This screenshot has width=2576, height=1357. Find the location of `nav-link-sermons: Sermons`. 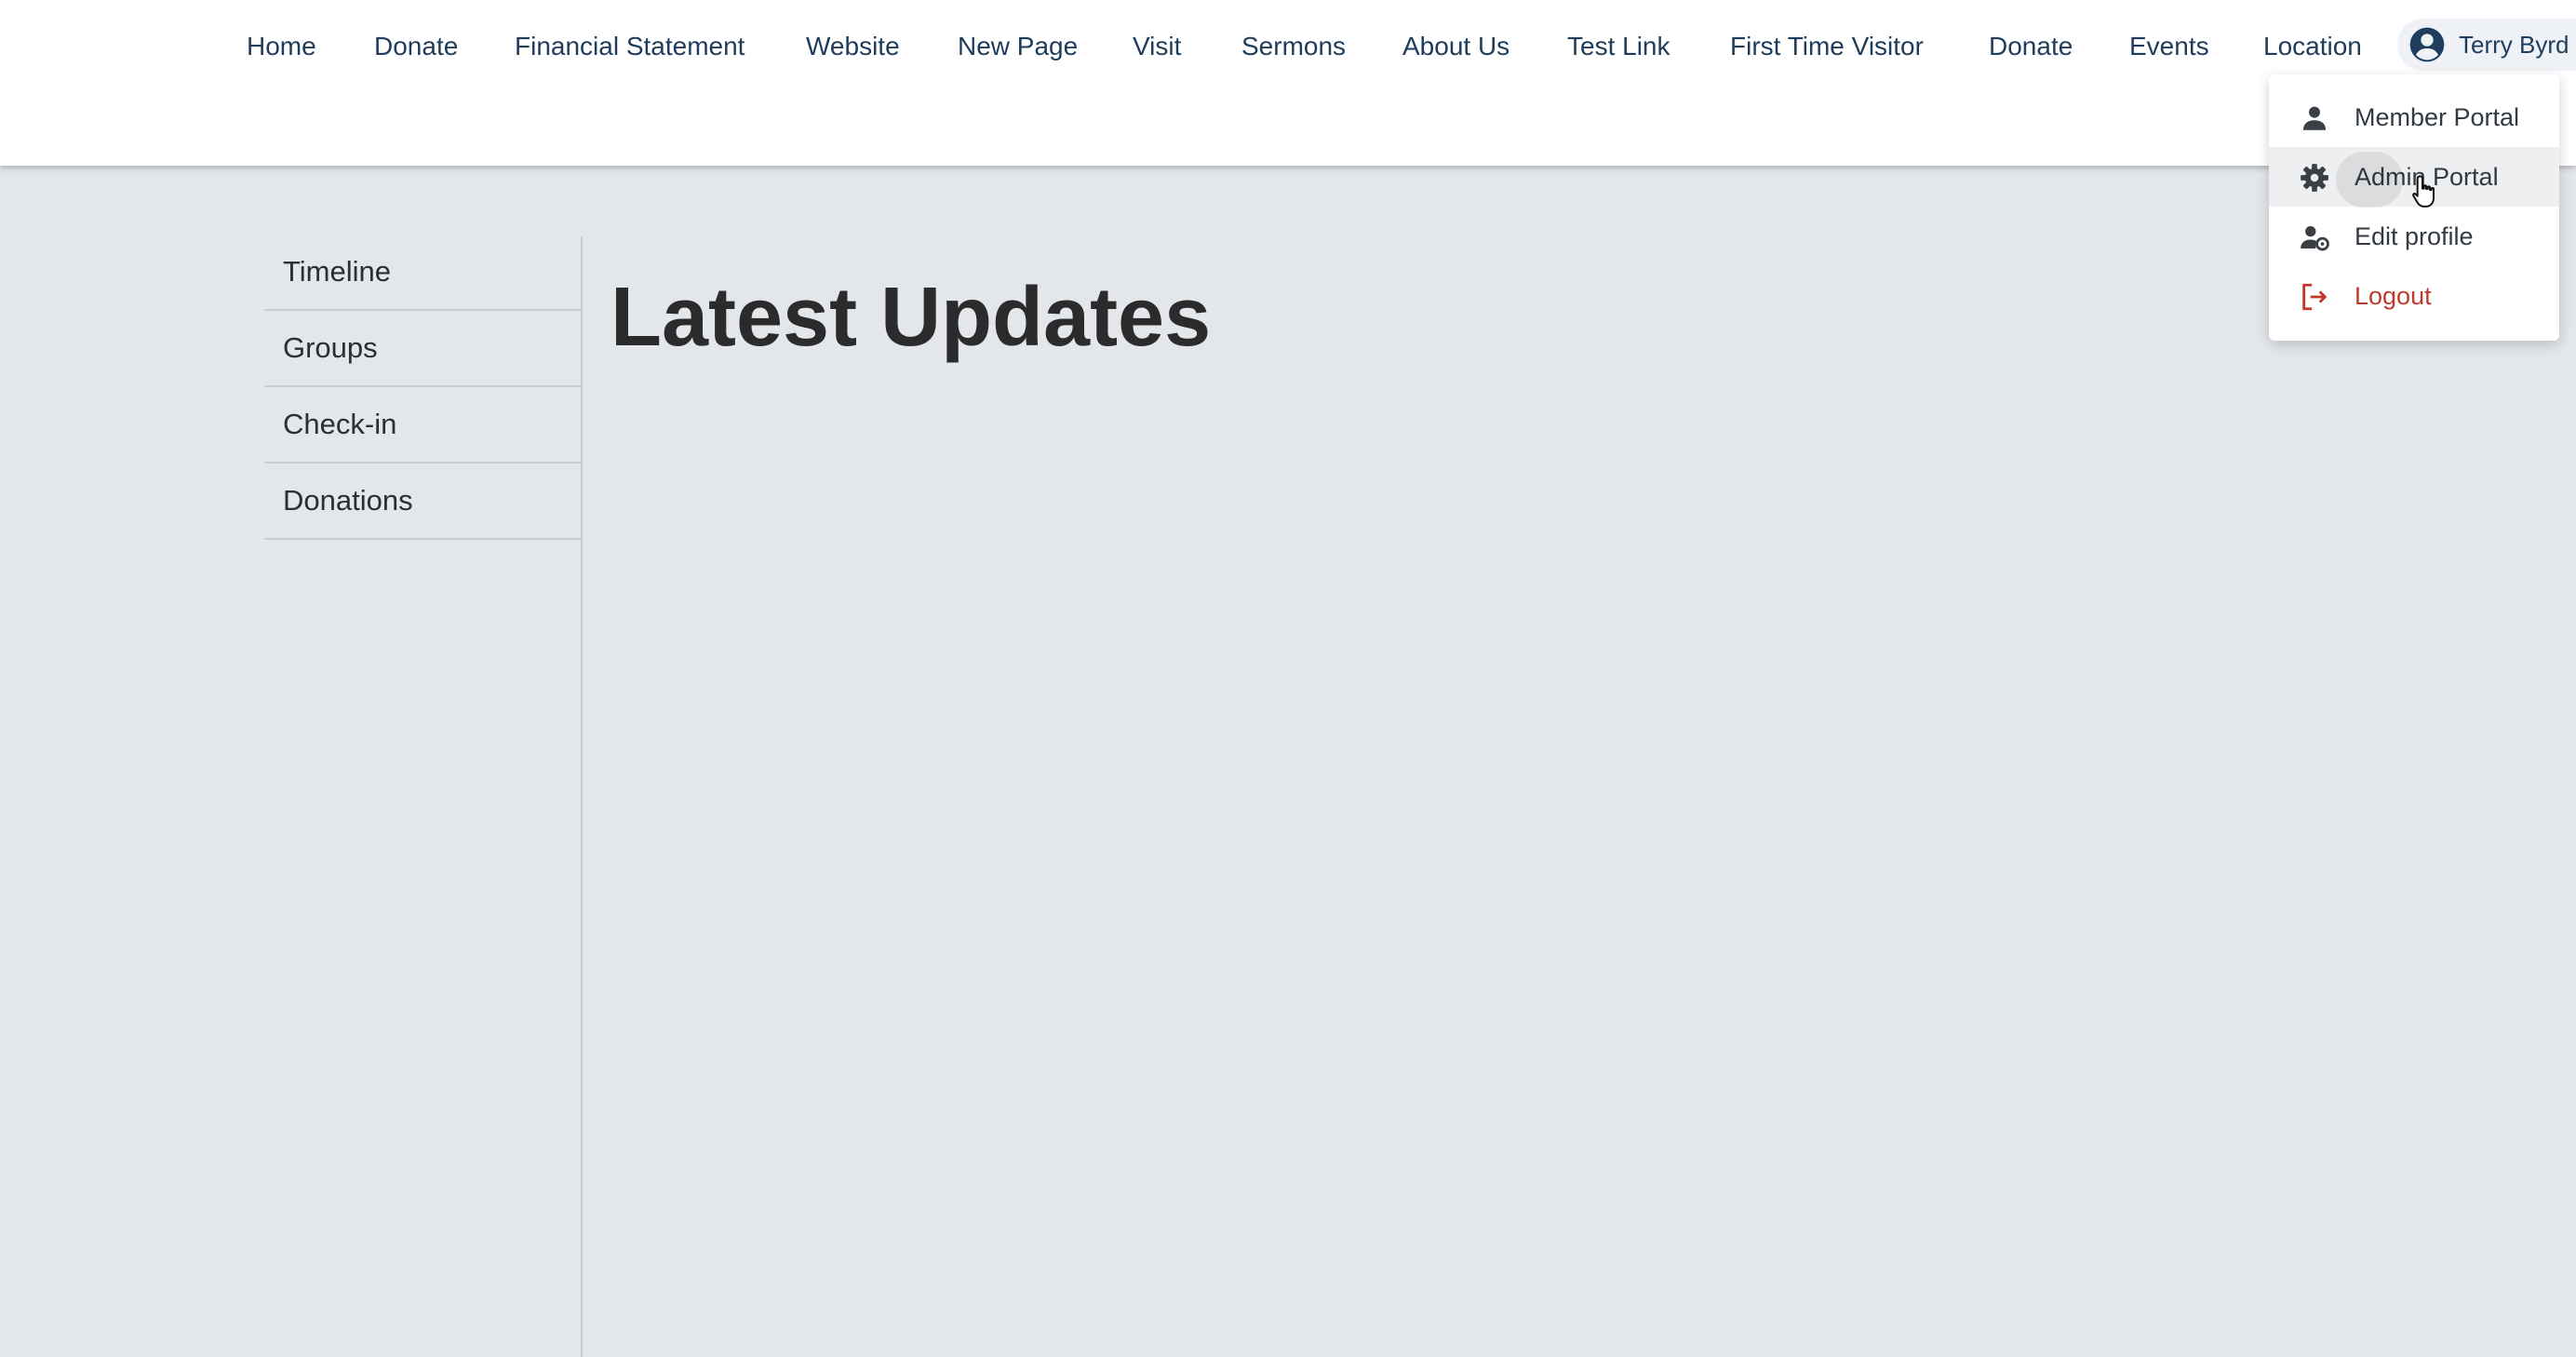

nav-link-sermons: Sermons is located at coordinates (1293, 46).